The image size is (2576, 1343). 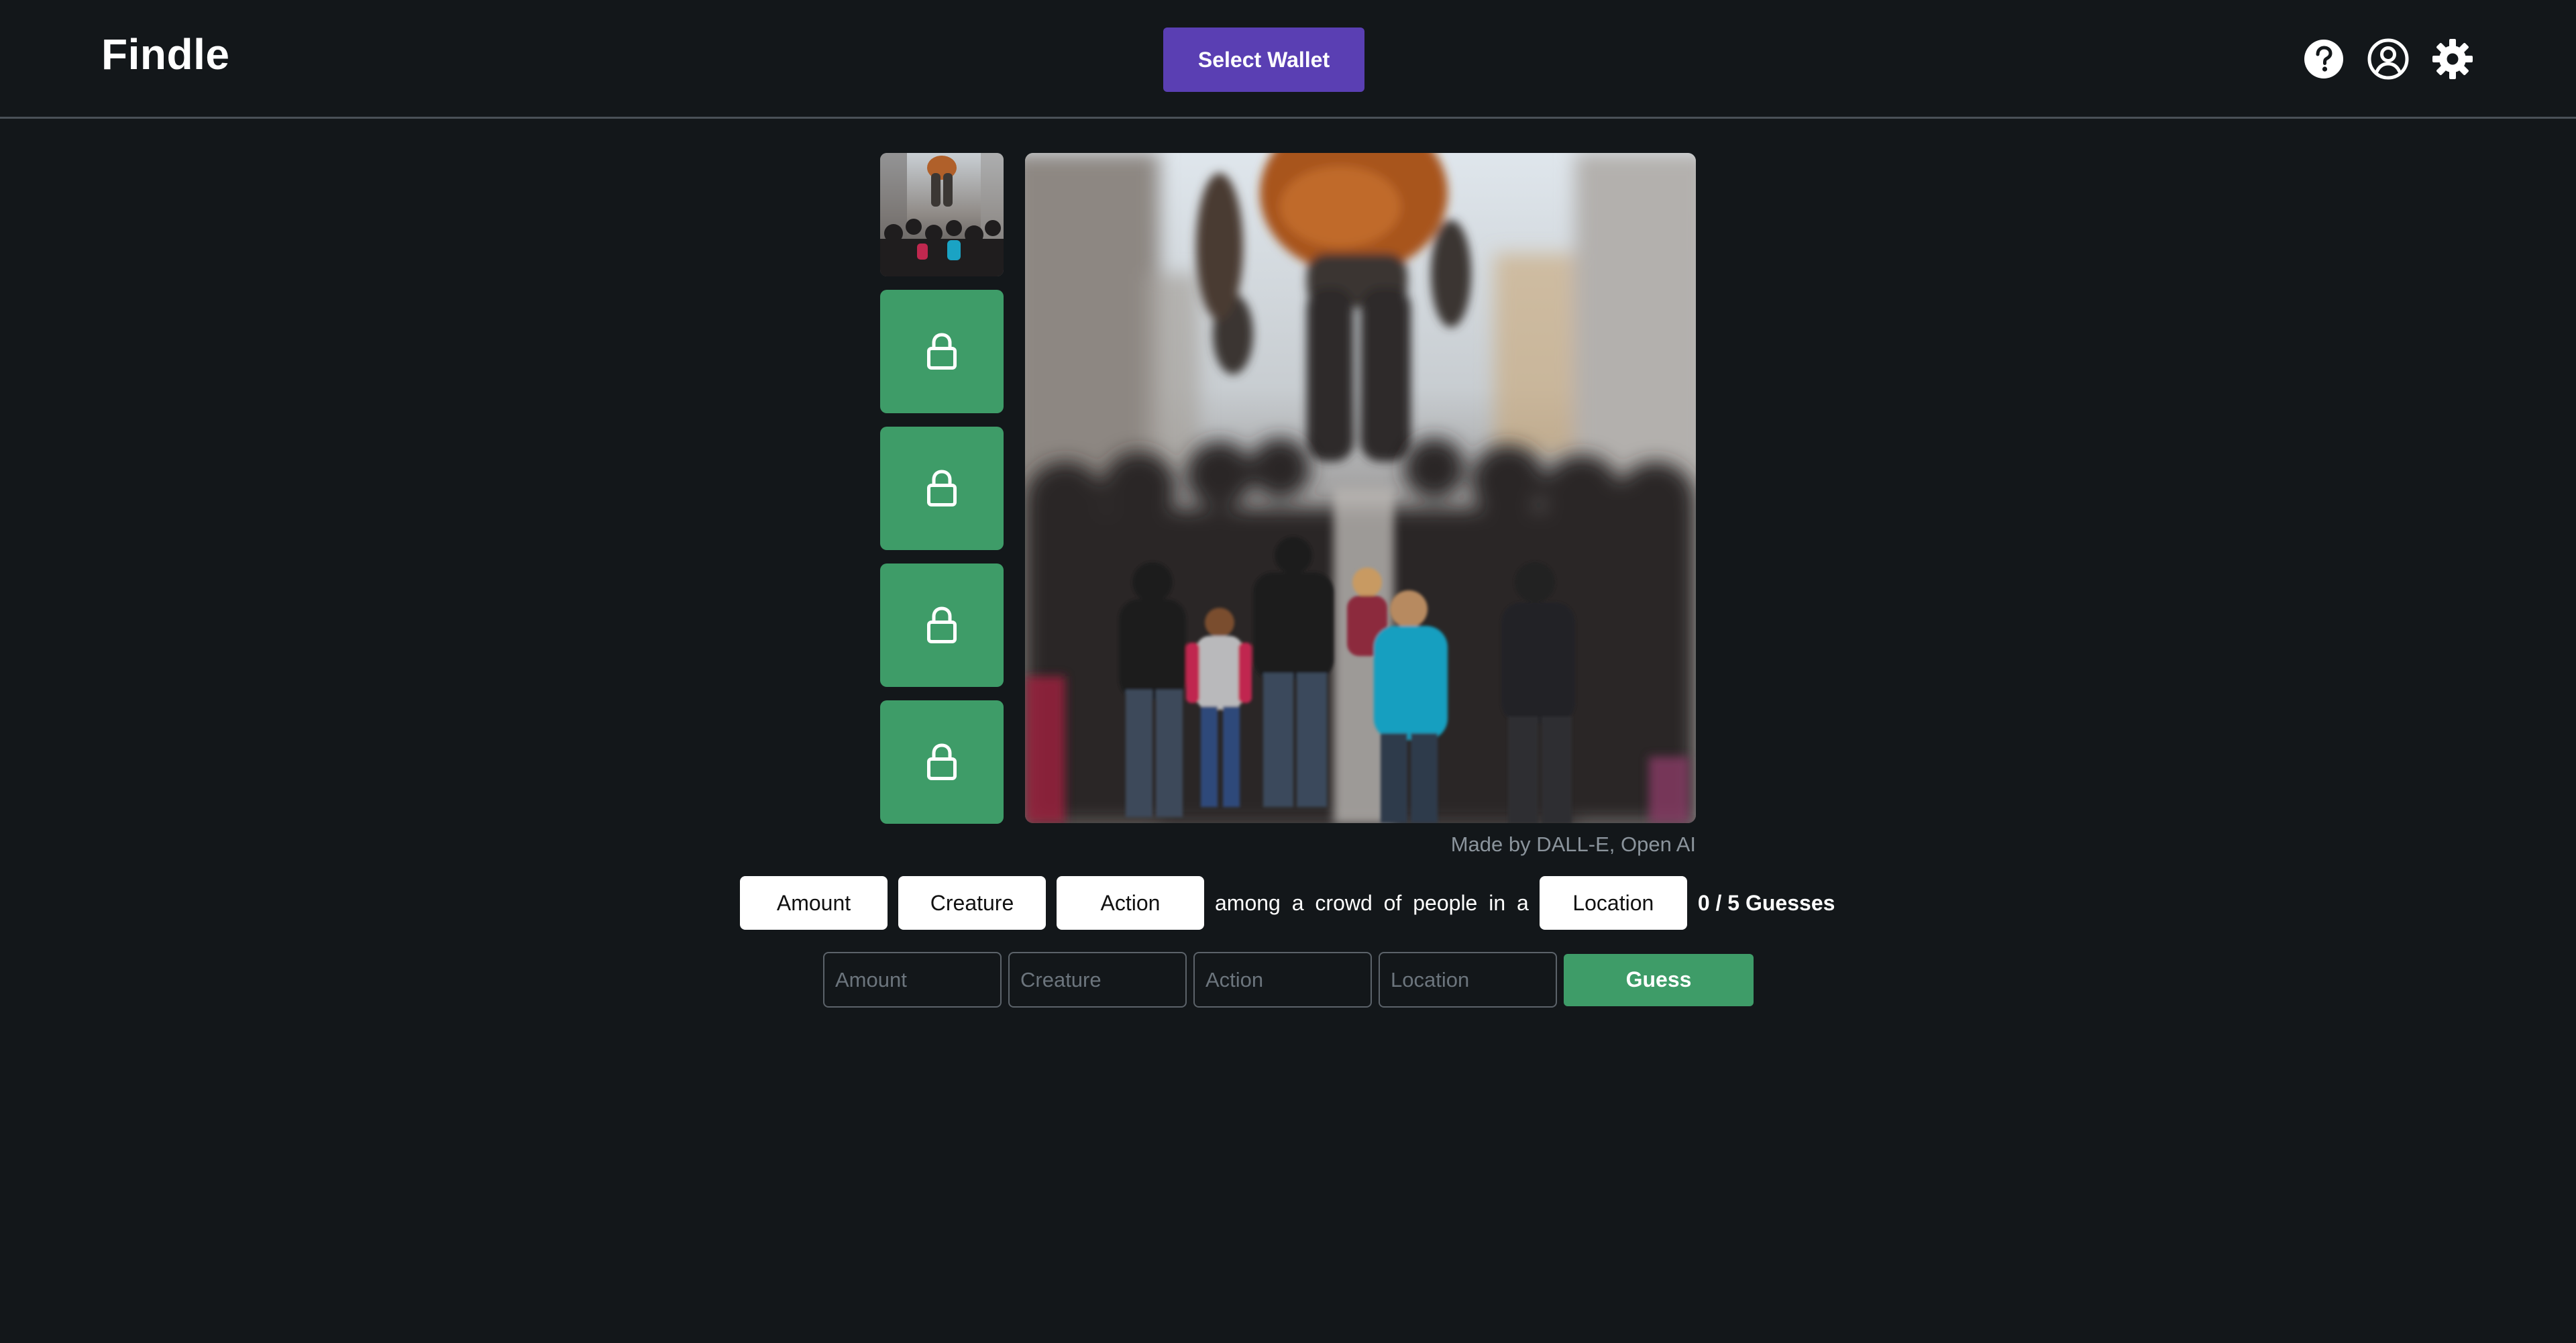 I want to click on settings-icon, so click(x=2452, y=59).